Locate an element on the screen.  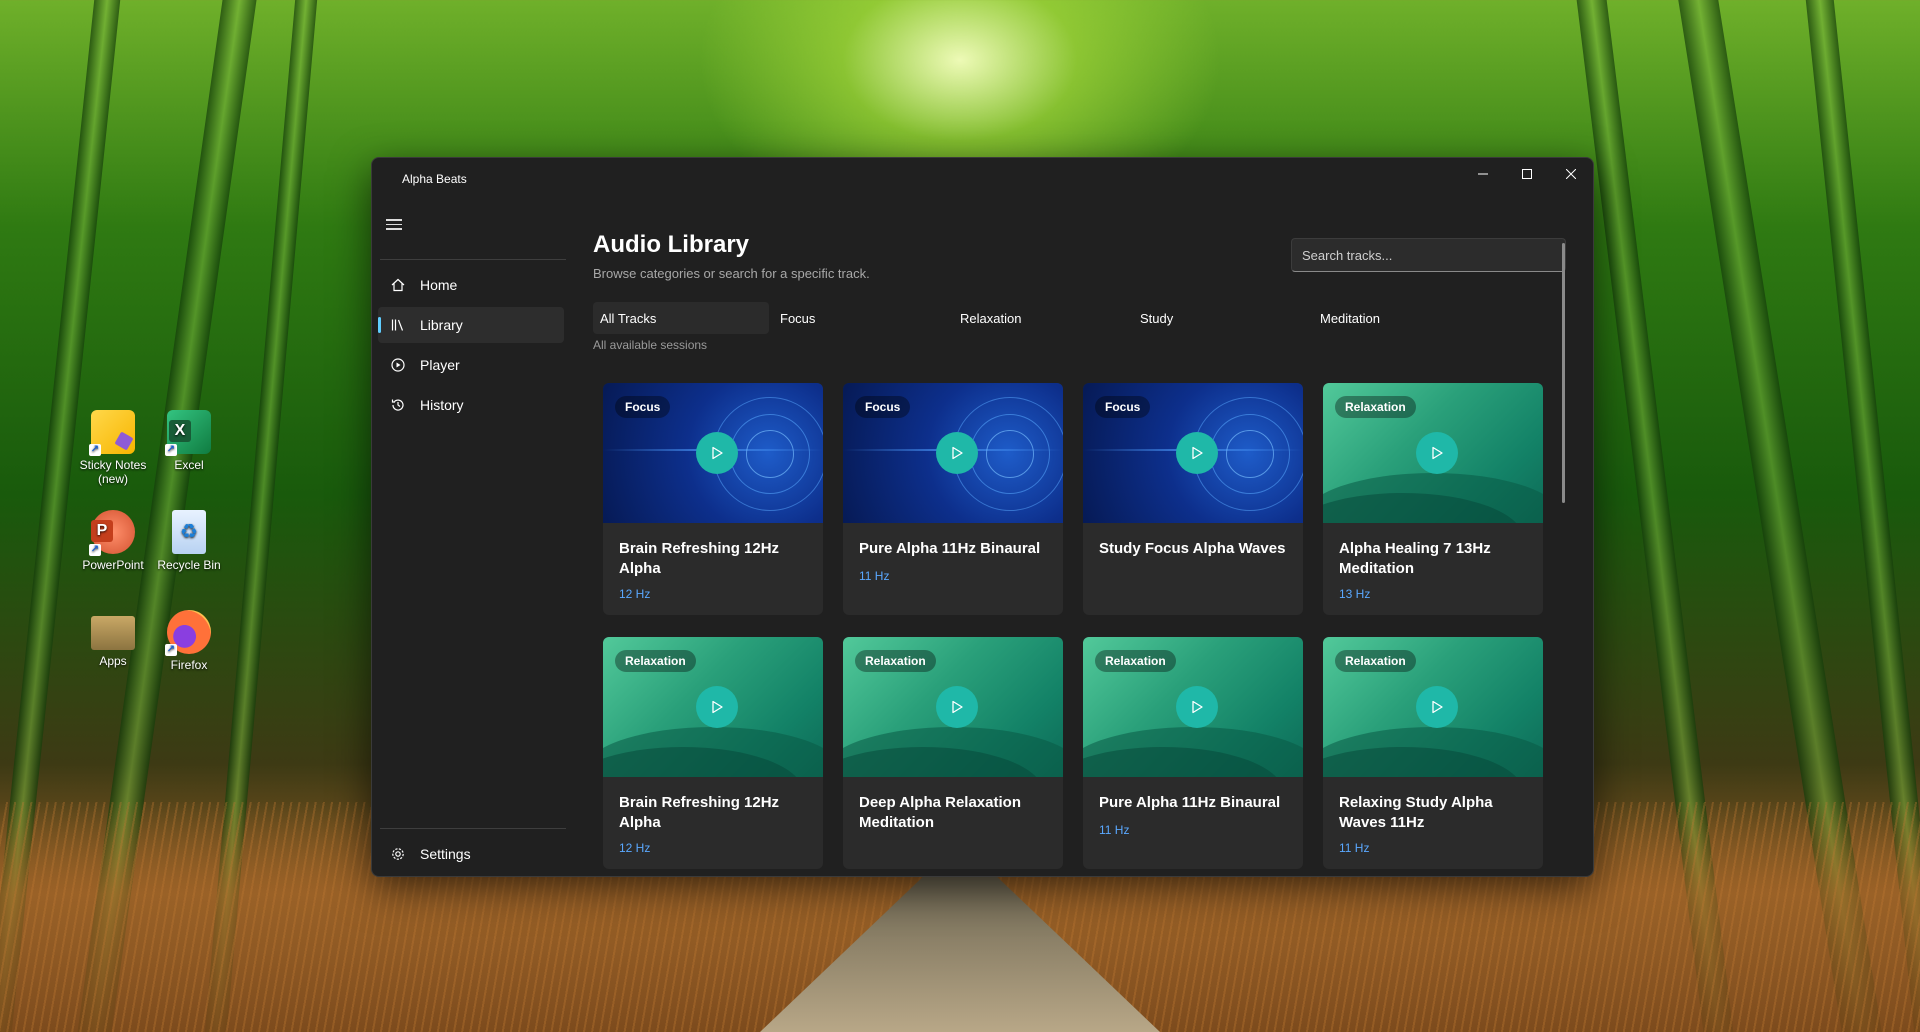
title-bar: Alpha Beats is located at coordinates (982, 178).